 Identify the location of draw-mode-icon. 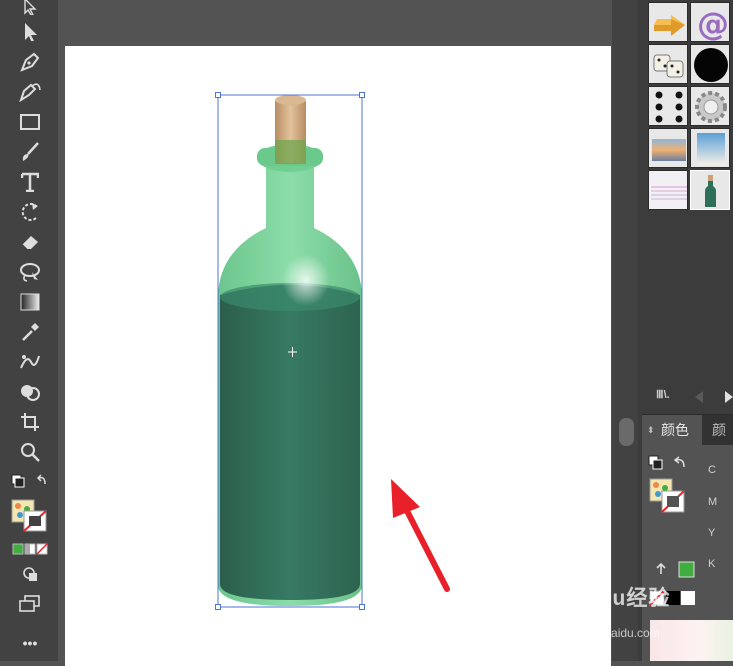
(30, 574).